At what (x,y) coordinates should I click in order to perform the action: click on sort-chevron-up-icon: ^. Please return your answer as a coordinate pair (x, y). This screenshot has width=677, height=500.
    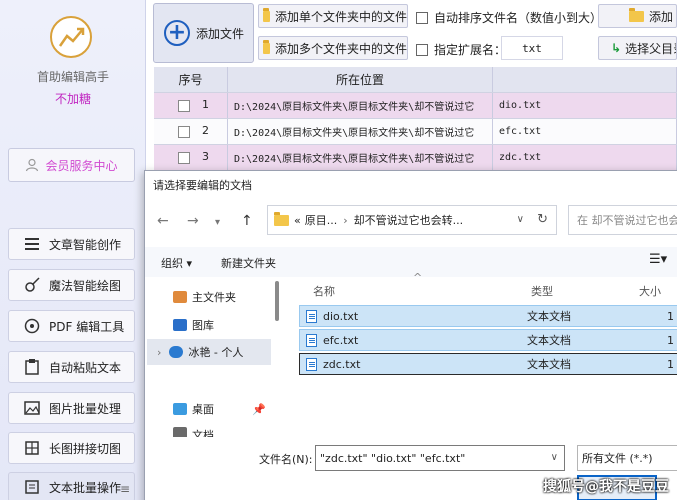
    Looking at the image, I should click on (417, 277).